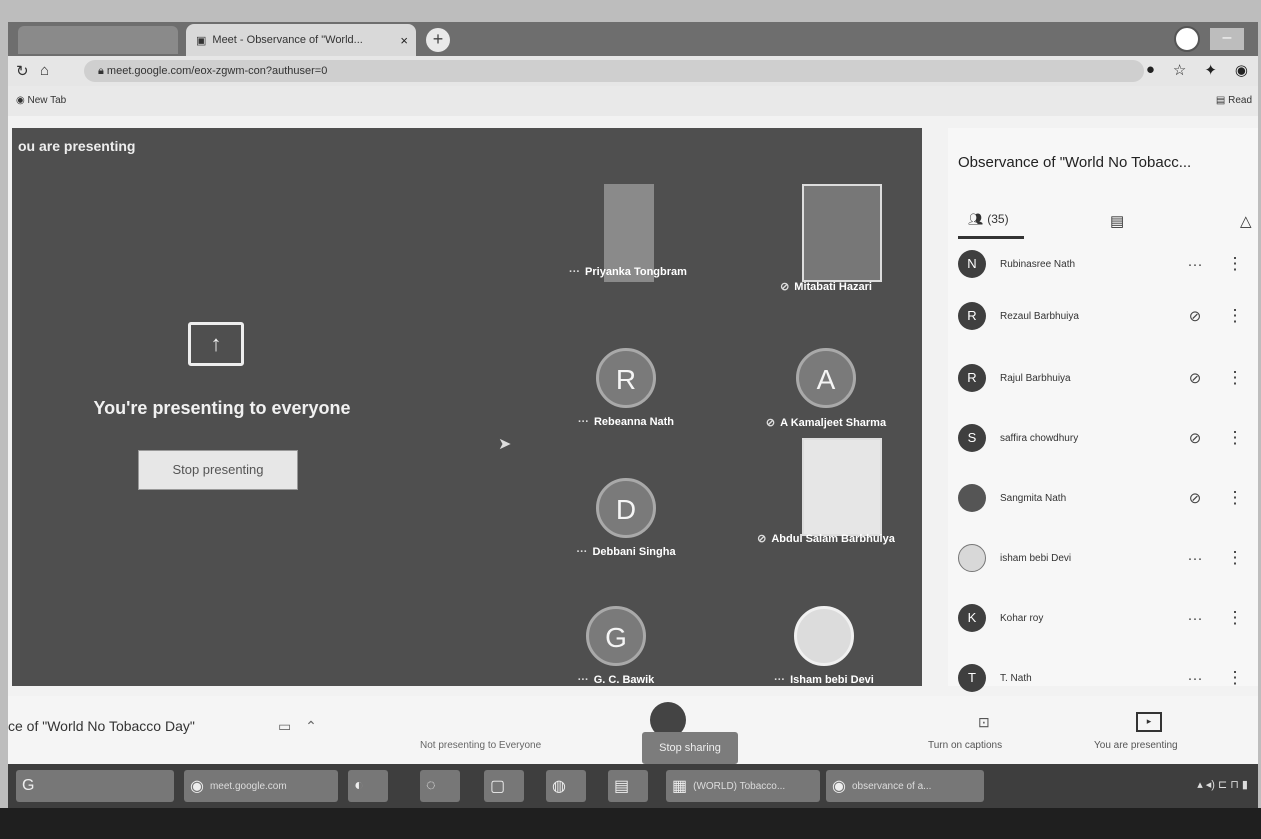 This screenshot has height=839, width=1261. I want to click on participant-name: Sangmita Nath, so click(1033, 498).